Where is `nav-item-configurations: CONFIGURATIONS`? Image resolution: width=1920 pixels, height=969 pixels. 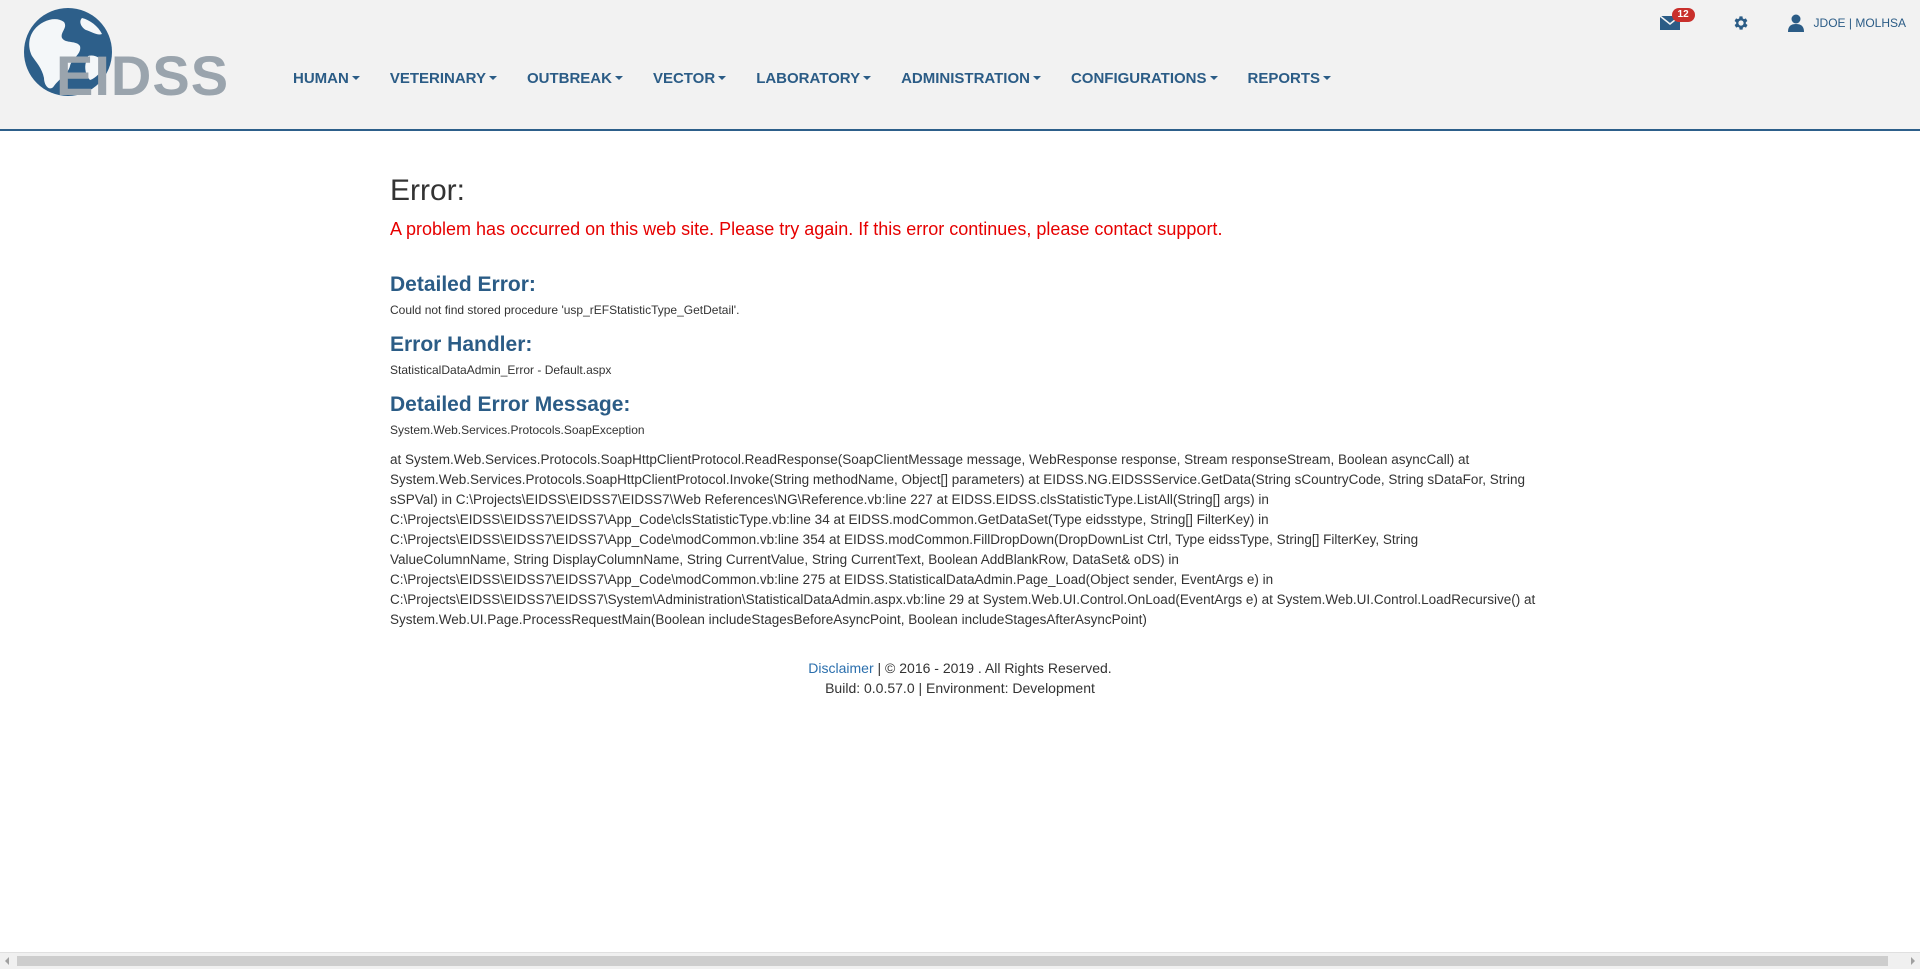
nav-item-configurations: CONFIGURATIONS is located at coordinates (1144, 78).